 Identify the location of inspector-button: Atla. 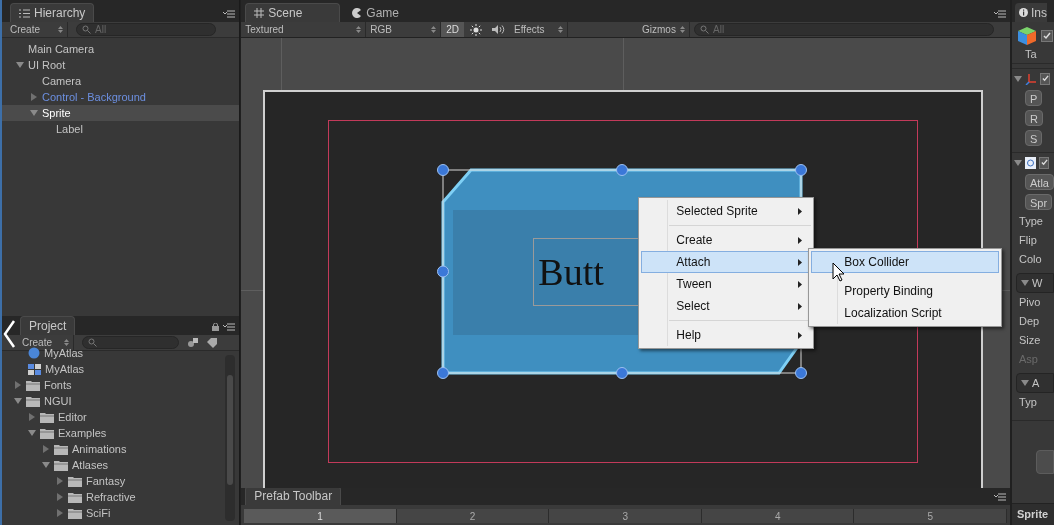
(1039, 182).